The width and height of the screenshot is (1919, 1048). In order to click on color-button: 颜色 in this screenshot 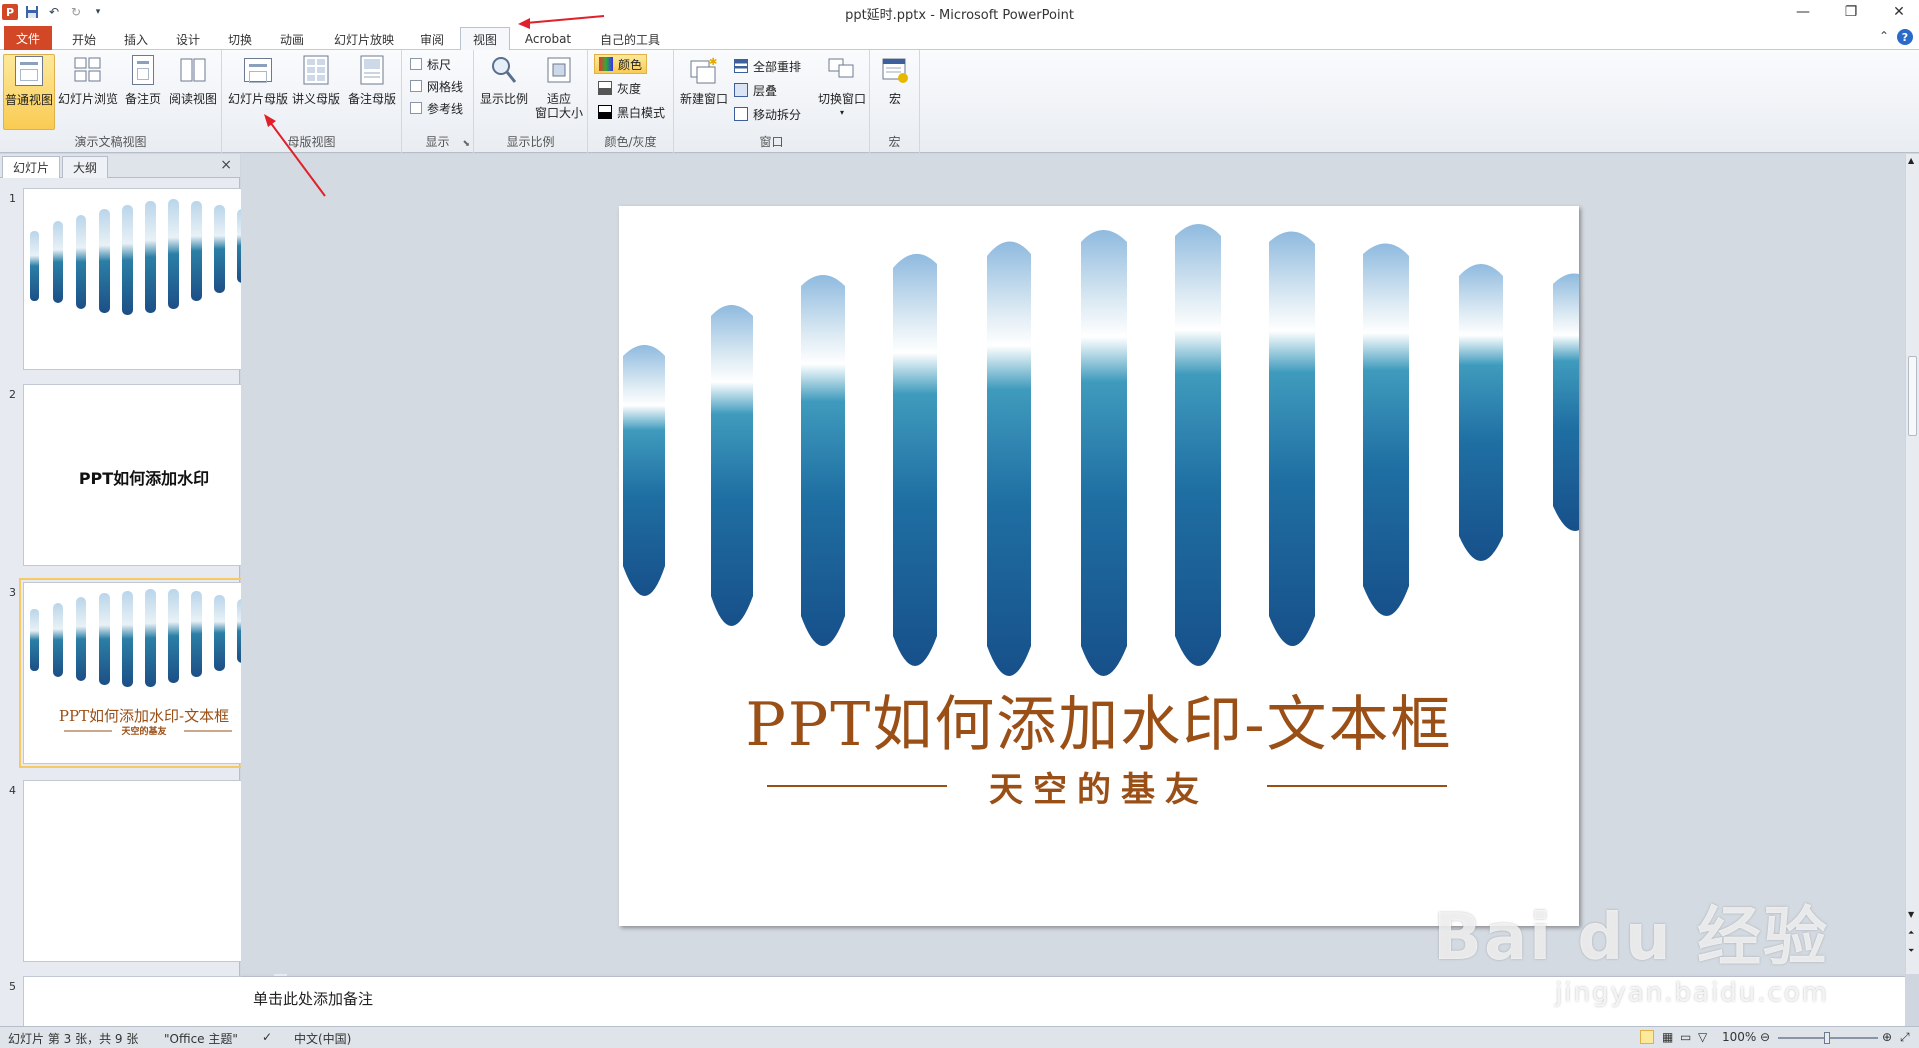, I will do `click(621, 64)`.